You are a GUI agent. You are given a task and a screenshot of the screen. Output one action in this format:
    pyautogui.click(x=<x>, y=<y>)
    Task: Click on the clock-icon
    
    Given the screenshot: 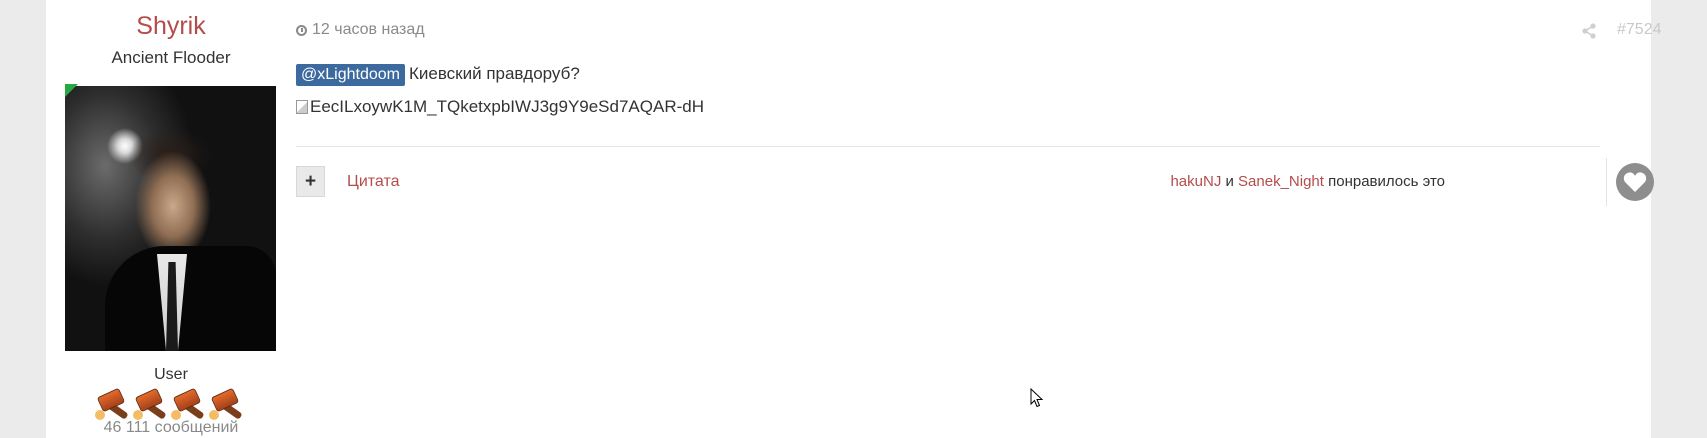 What is the action you would take?
    pyautogui.click(x=301, y=30)
    